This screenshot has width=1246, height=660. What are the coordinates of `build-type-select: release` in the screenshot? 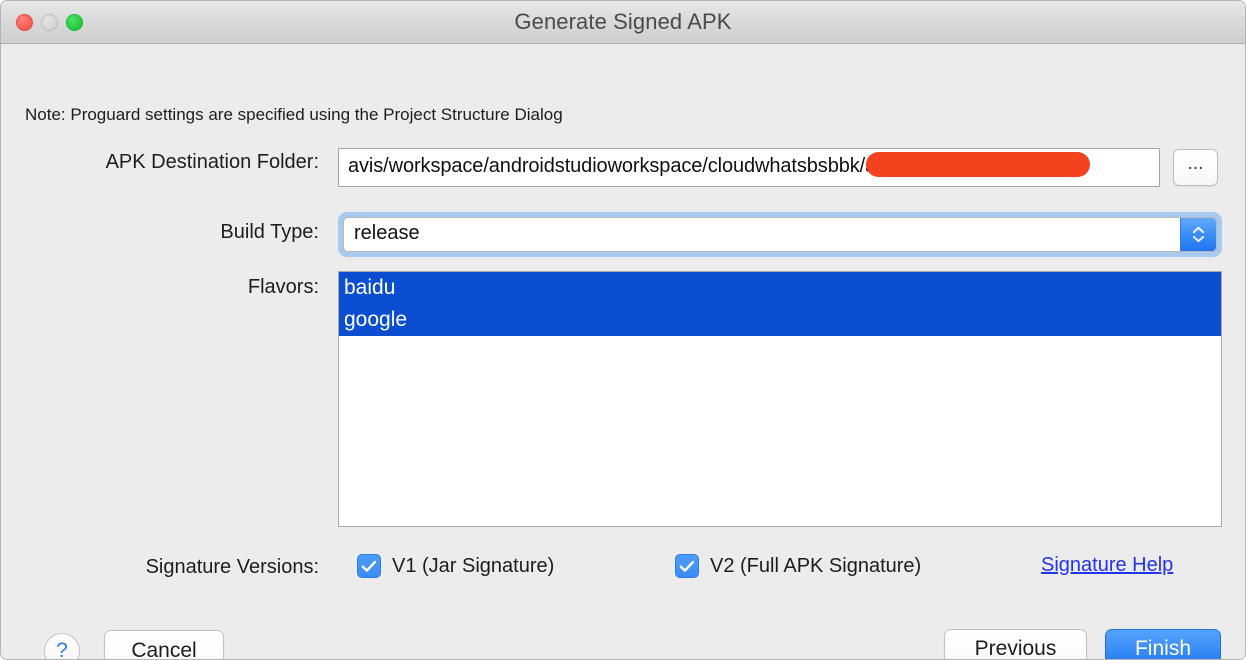 It's located at (780, 234).